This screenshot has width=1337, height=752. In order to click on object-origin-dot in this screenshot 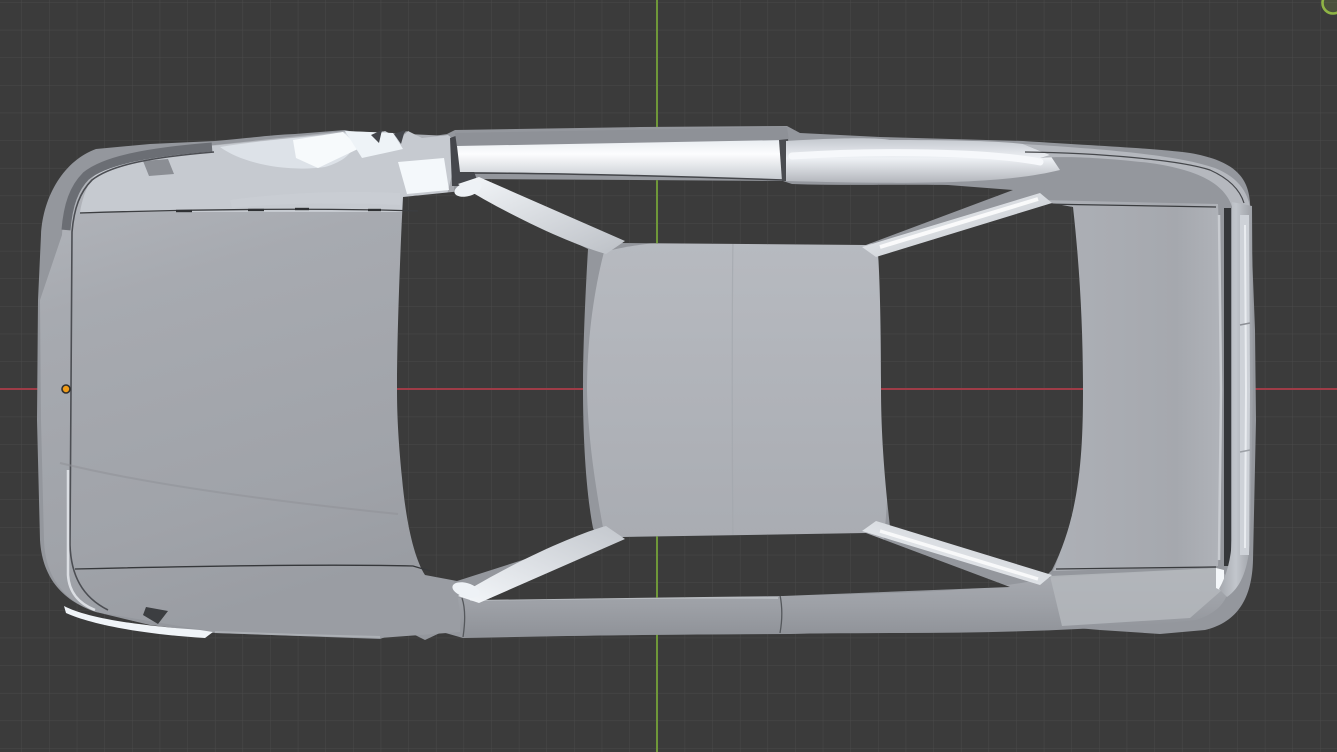, I will do `click(66, 389)`.